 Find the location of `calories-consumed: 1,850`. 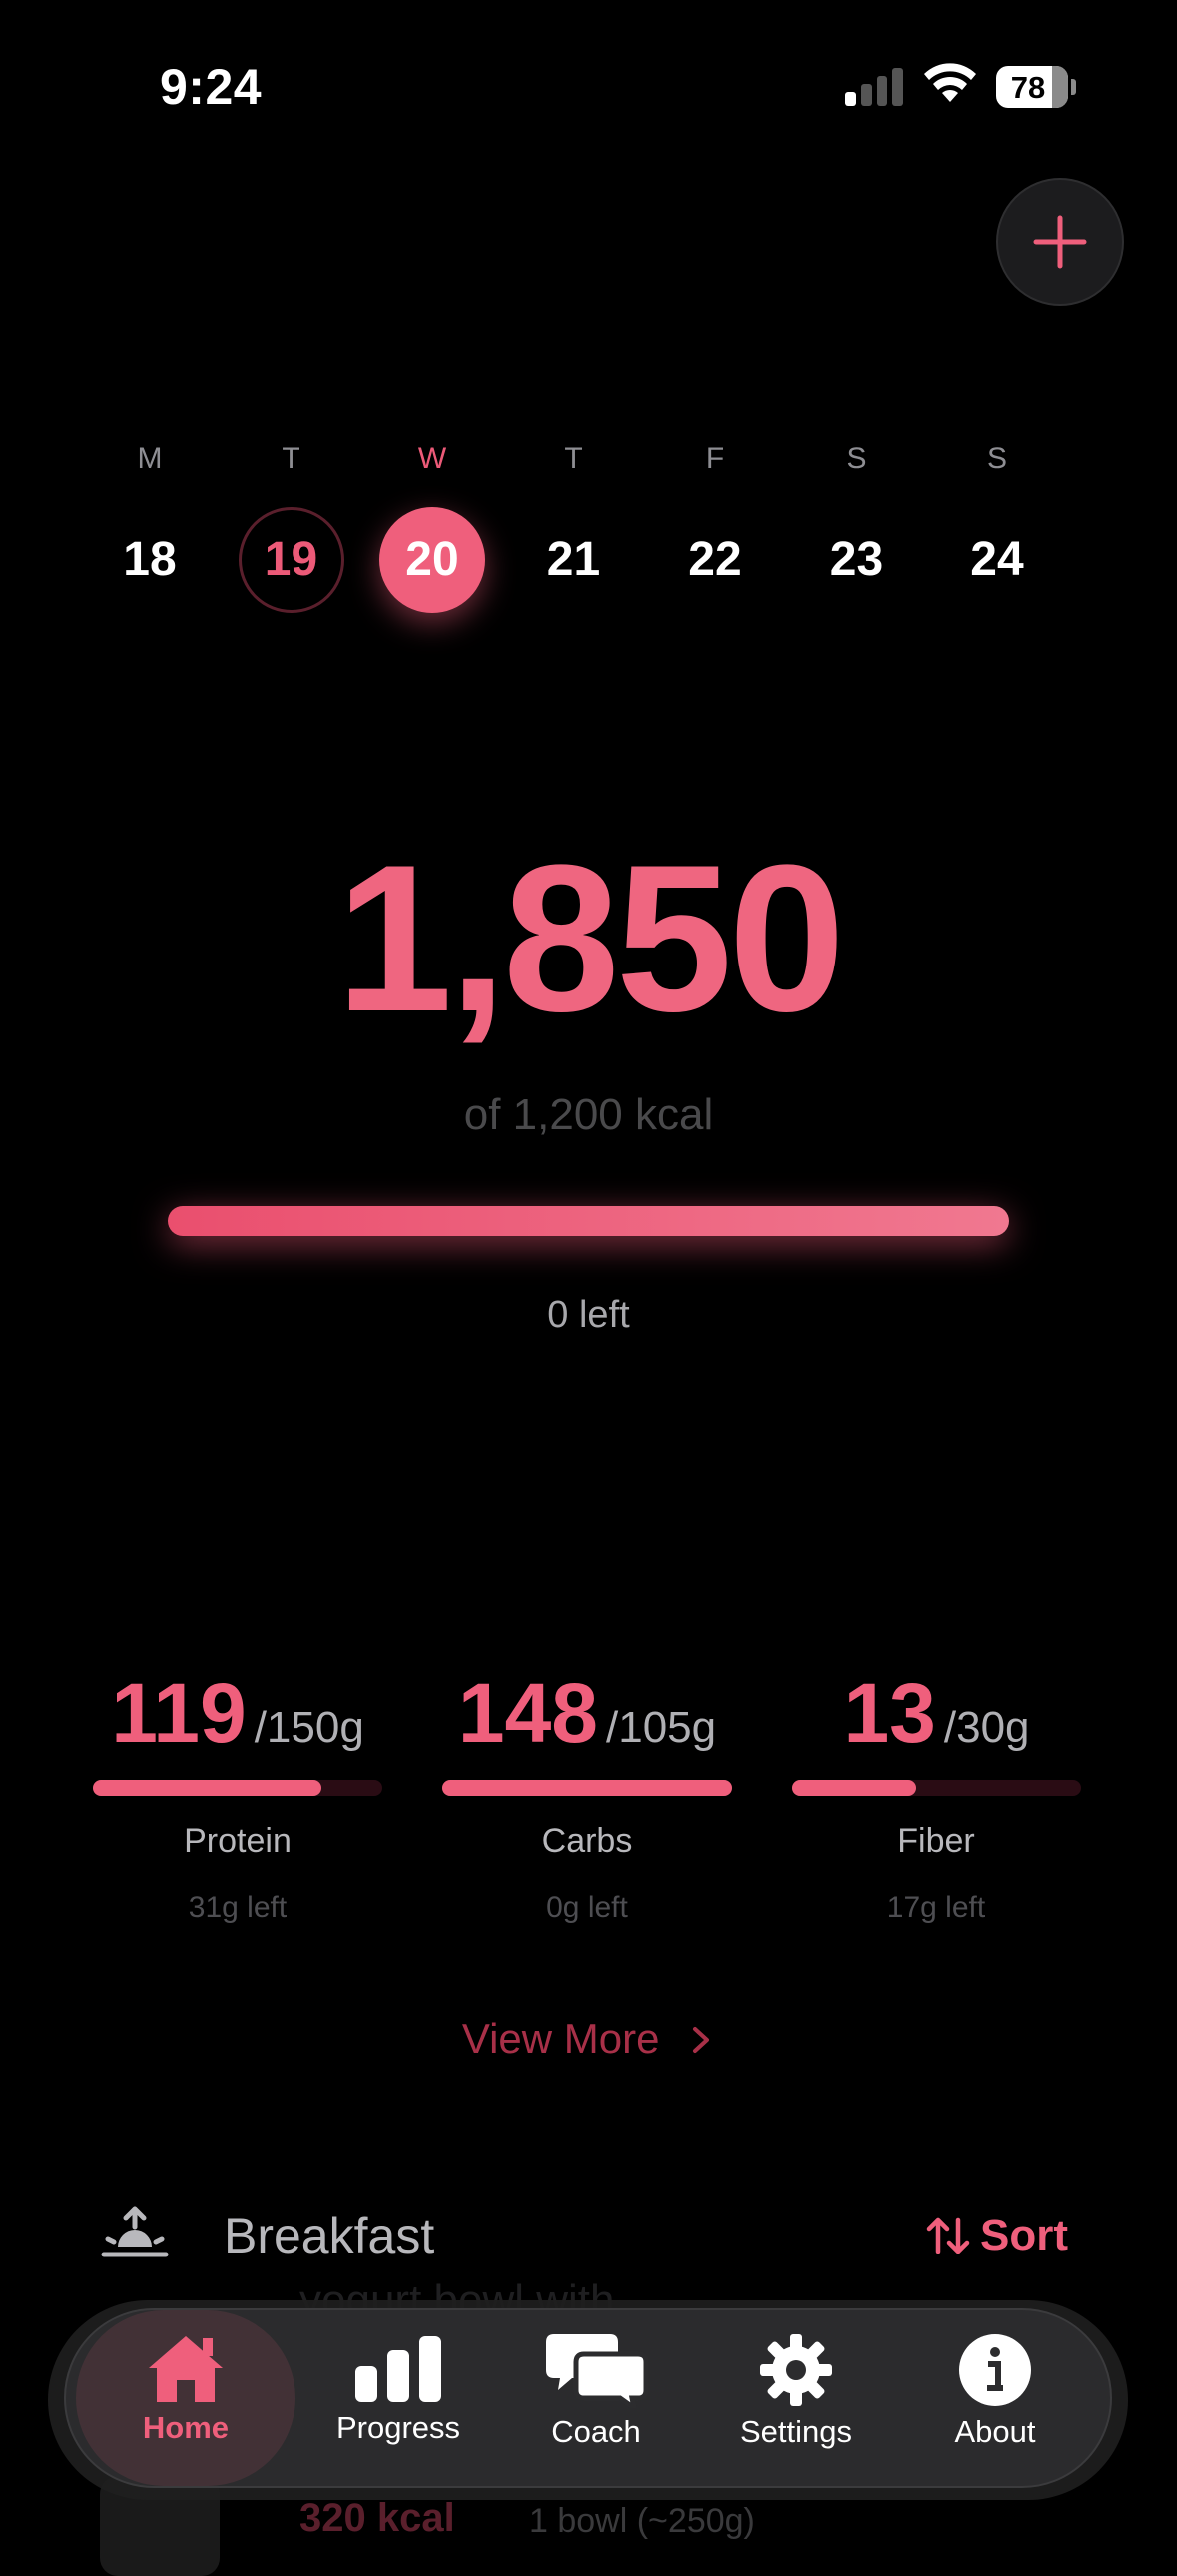

calories-consumed: 1,850 is located at coordinates (590, 938).